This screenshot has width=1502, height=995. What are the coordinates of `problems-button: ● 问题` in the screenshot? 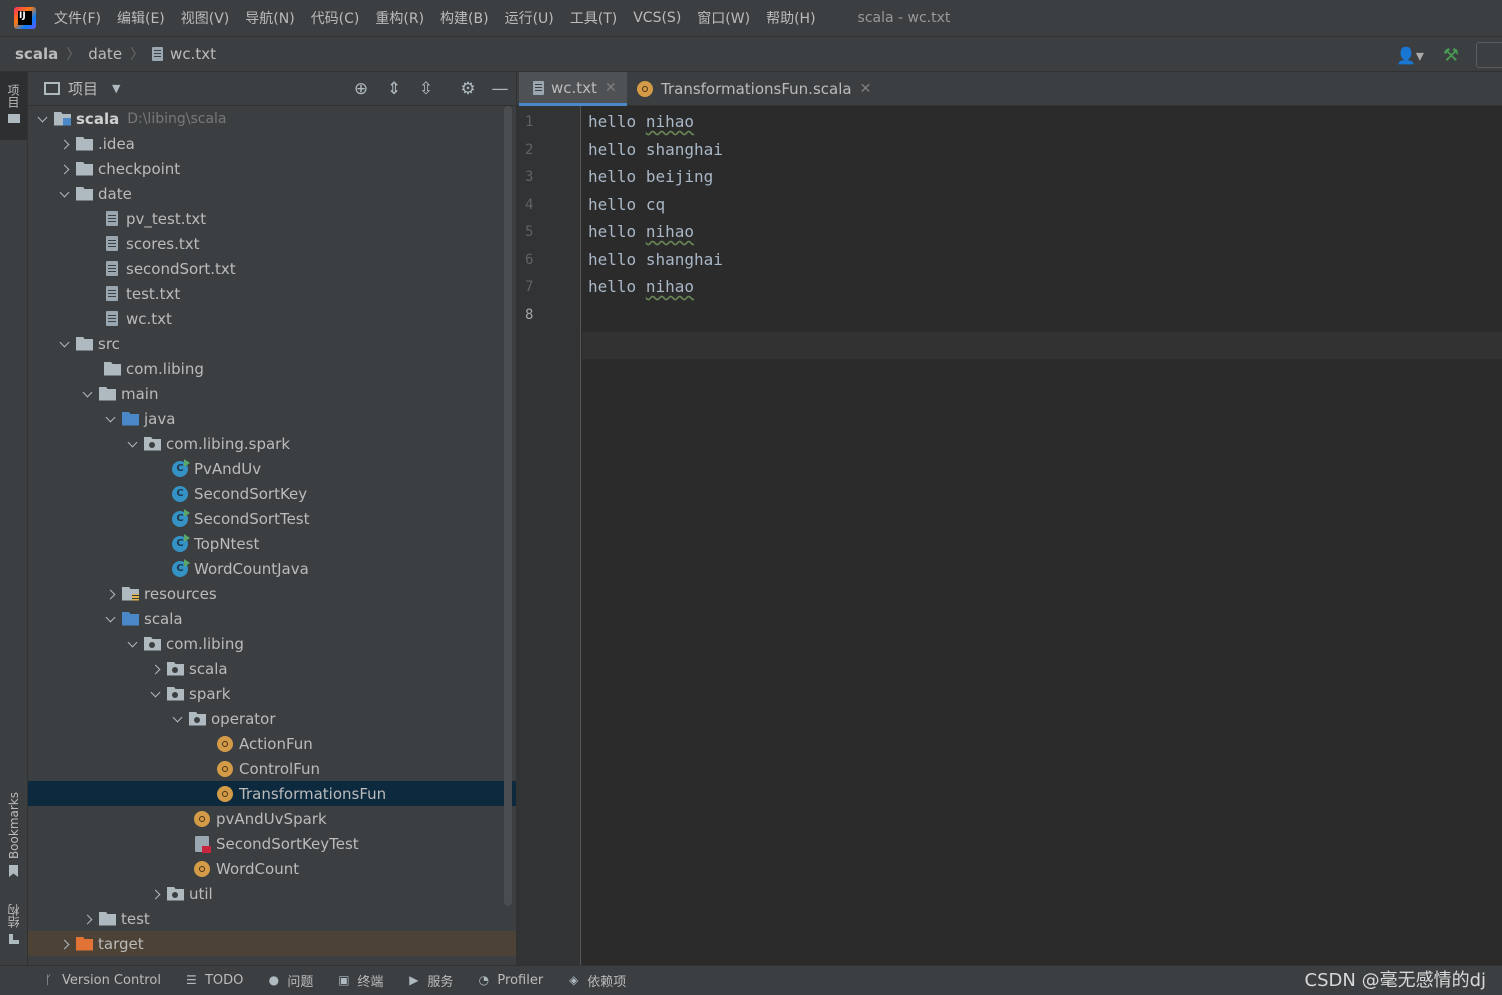 It's located at (290, 981).